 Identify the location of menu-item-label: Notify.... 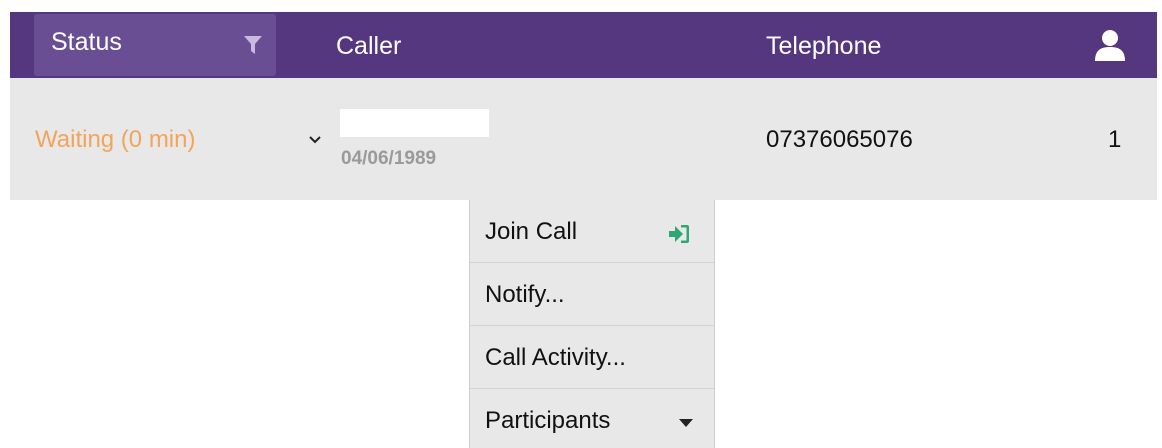
(525, 294).